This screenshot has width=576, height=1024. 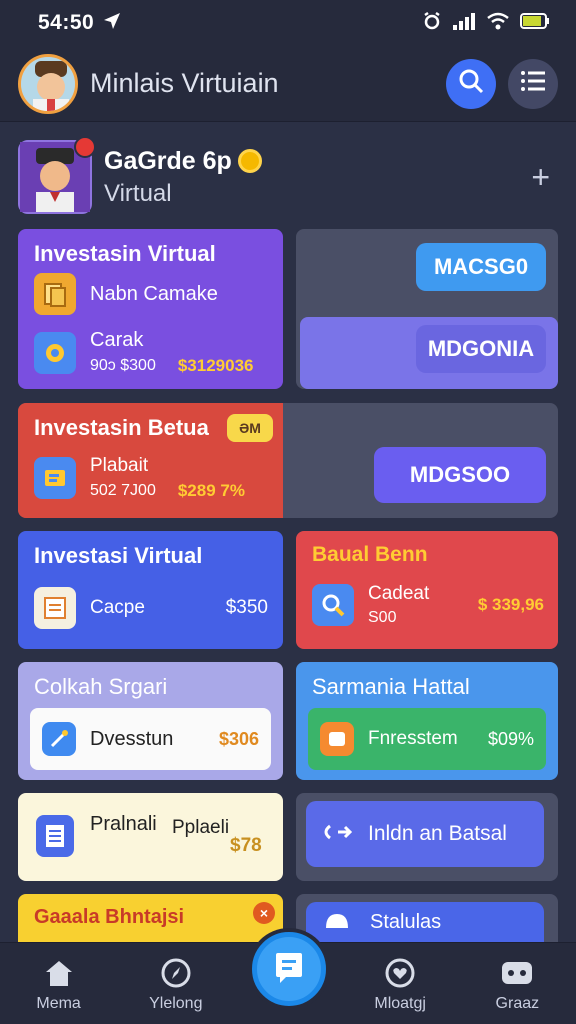 What do you see at coordinates (123, 824) in the screenshot?
I see `card-label: Pralnali` at bounding box center [123, 824].